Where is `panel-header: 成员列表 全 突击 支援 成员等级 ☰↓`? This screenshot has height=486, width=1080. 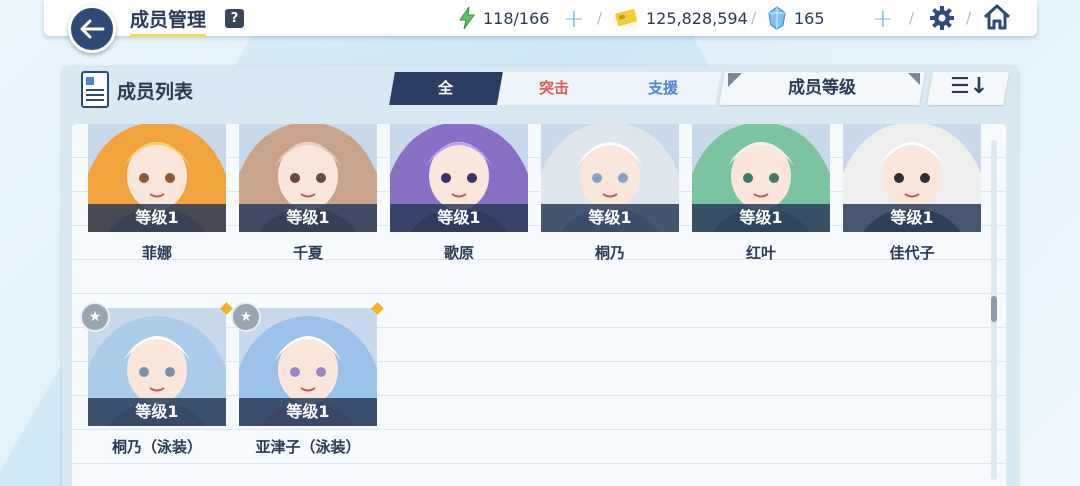
panel-header: 成员列表 全 突击 支援 成员等级 ☰↓ is located at coordinates (540, 90).